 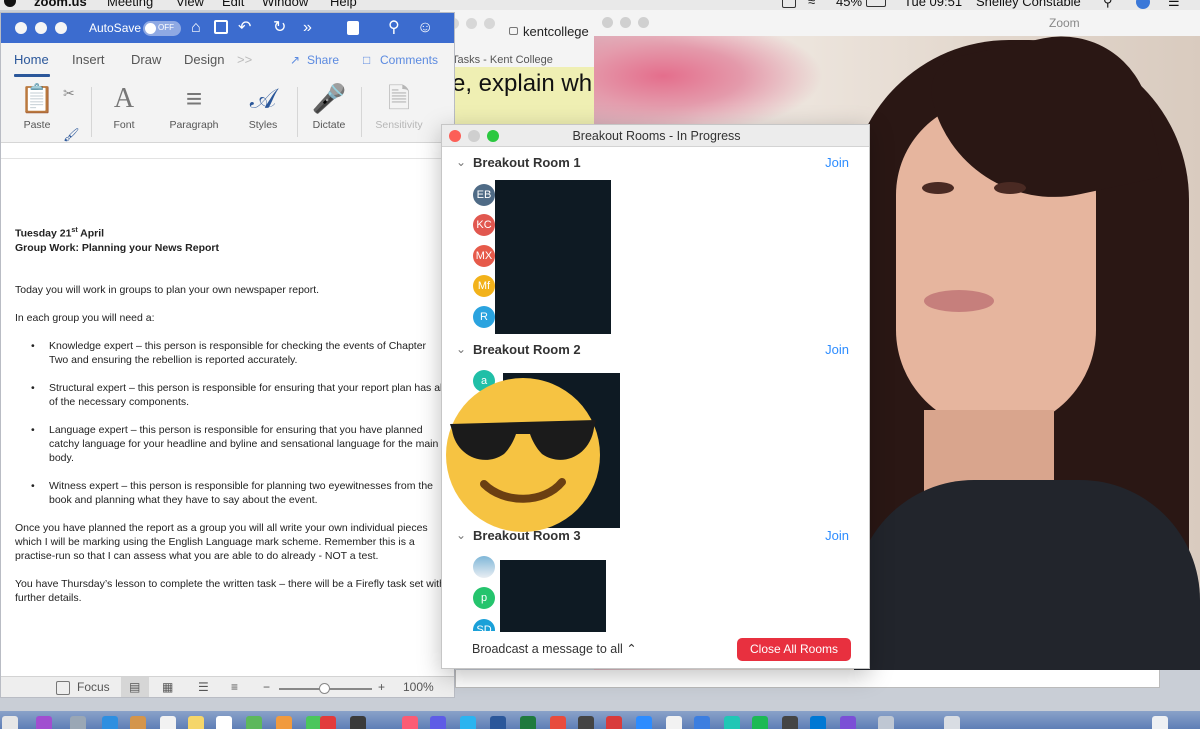 What do you see at coordinates (323, 60) in the screenshot?
I see `share-button: Share` at bounding box center [323, 60].